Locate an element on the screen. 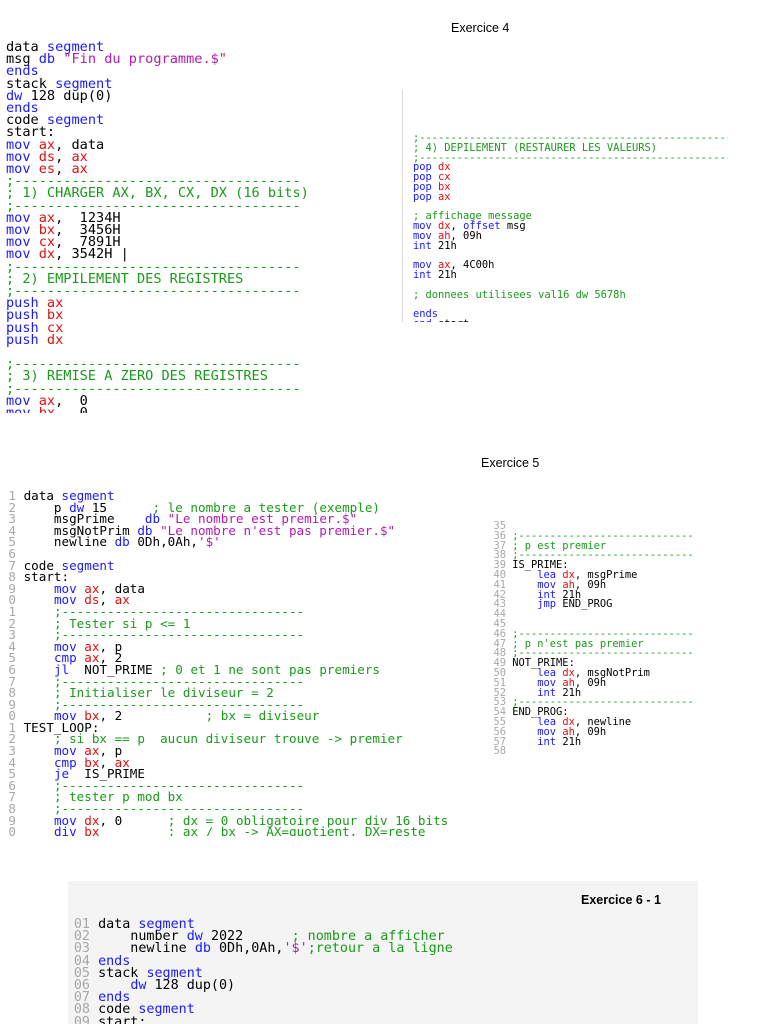 The width and height of the screenshot is (768, 1024). code-line: ;----------------------------------- is located at coordinates (199, 291).